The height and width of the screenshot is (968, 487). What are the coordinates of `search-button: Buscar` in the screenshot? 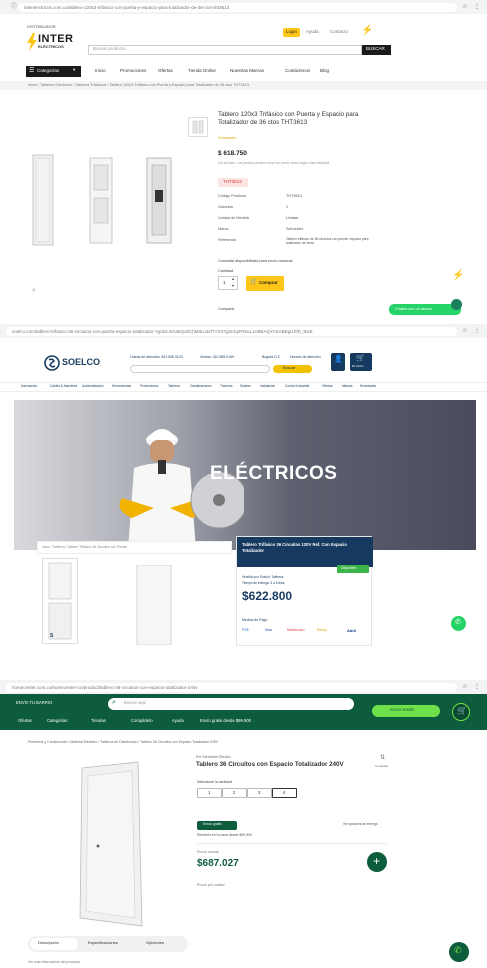 It's located at (292, 369).